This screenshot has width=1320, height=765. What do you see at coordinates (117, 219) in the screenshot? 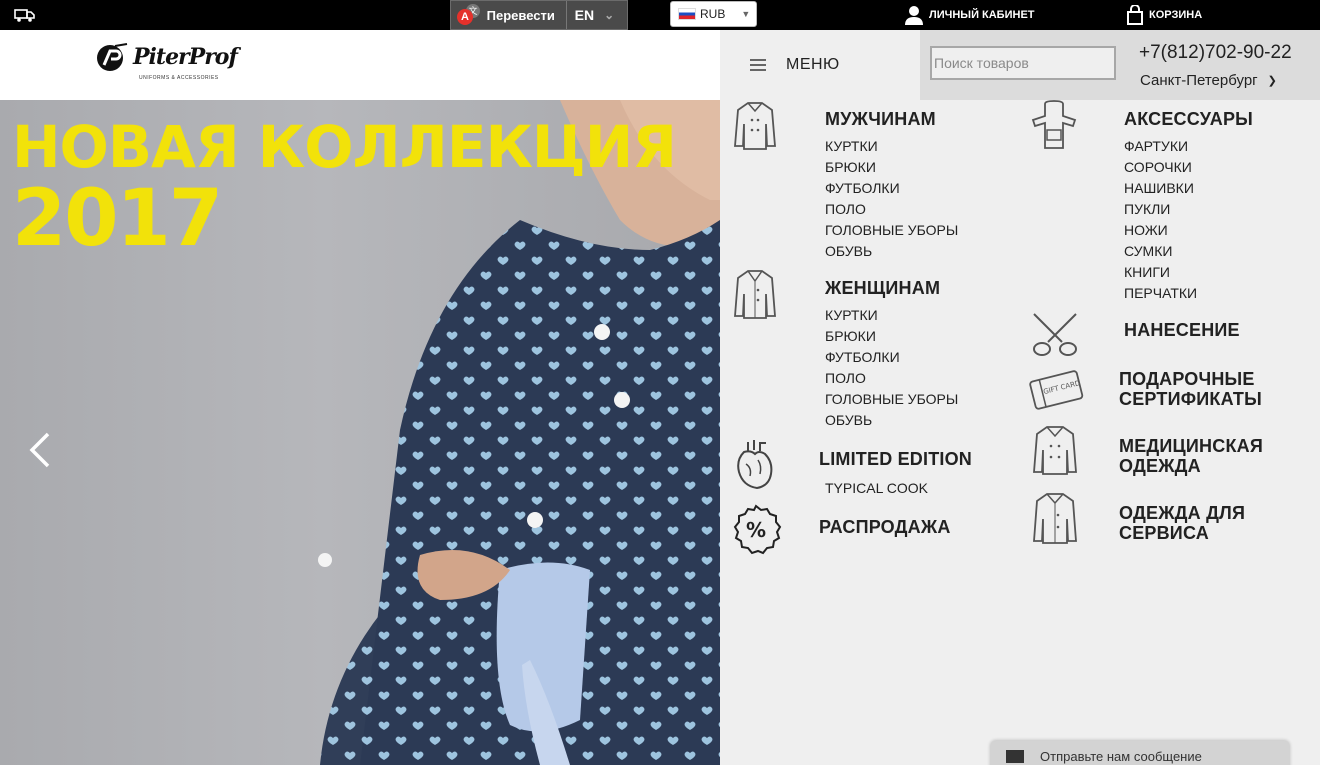
I see `hero-title-line2: 2017` at bounding box center [117, 219].